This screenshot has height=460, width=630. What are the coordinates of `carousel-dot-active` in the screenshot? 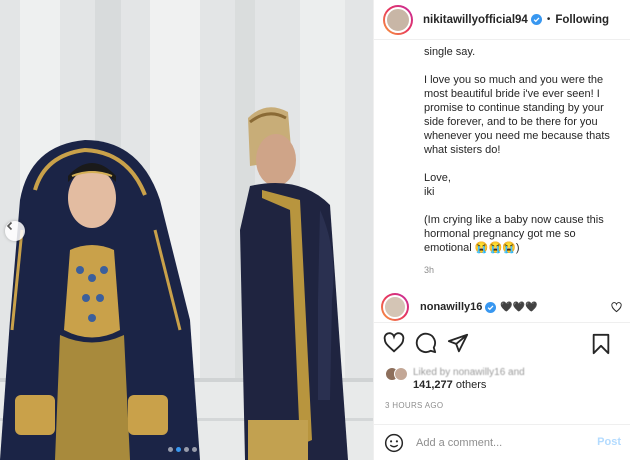 It's located at (178, 449).